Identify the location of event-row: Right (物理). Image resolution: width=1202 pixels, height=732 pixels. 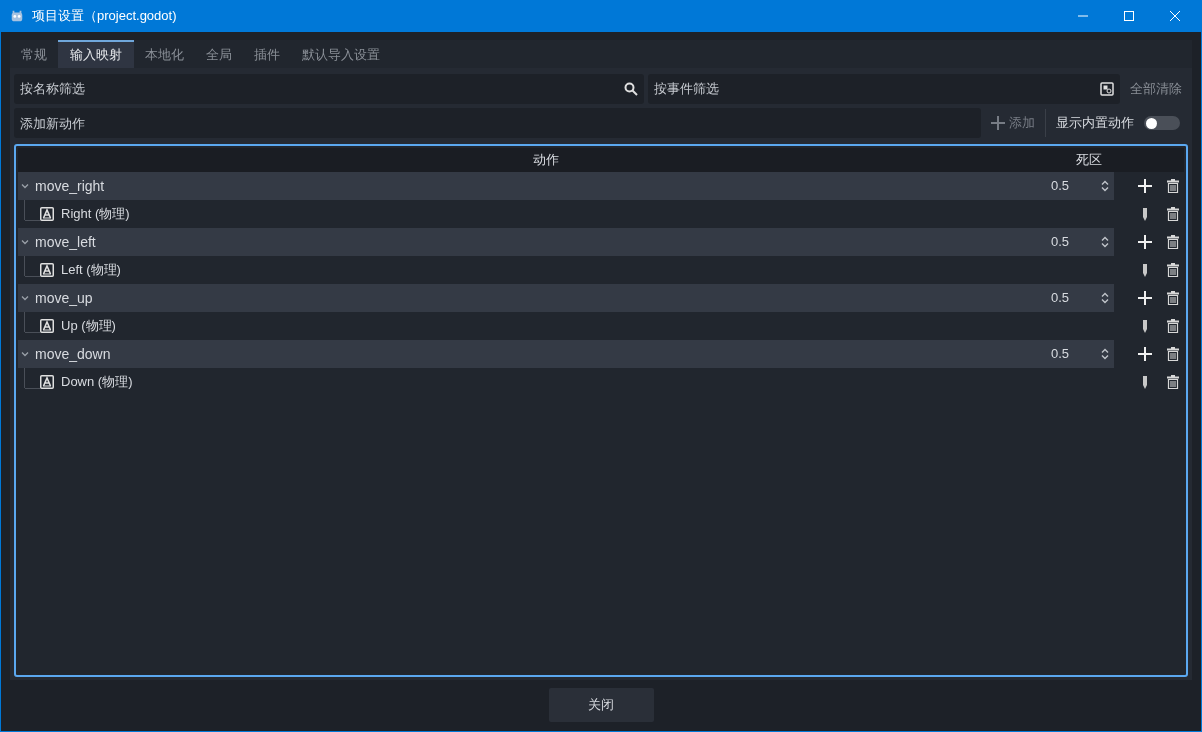
(577, 214).